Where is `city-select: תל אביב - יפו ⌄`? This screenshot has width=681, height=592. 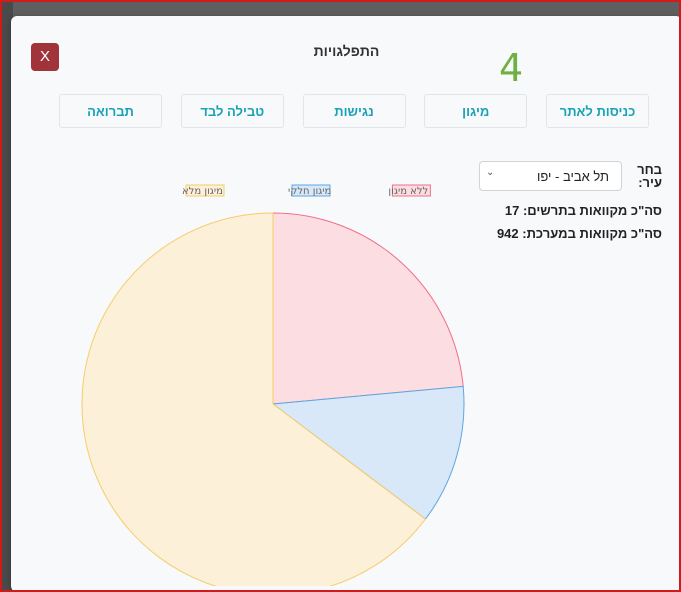 city-select: תל אביב - יפו ⌄ is located at coordinates (550, 176).